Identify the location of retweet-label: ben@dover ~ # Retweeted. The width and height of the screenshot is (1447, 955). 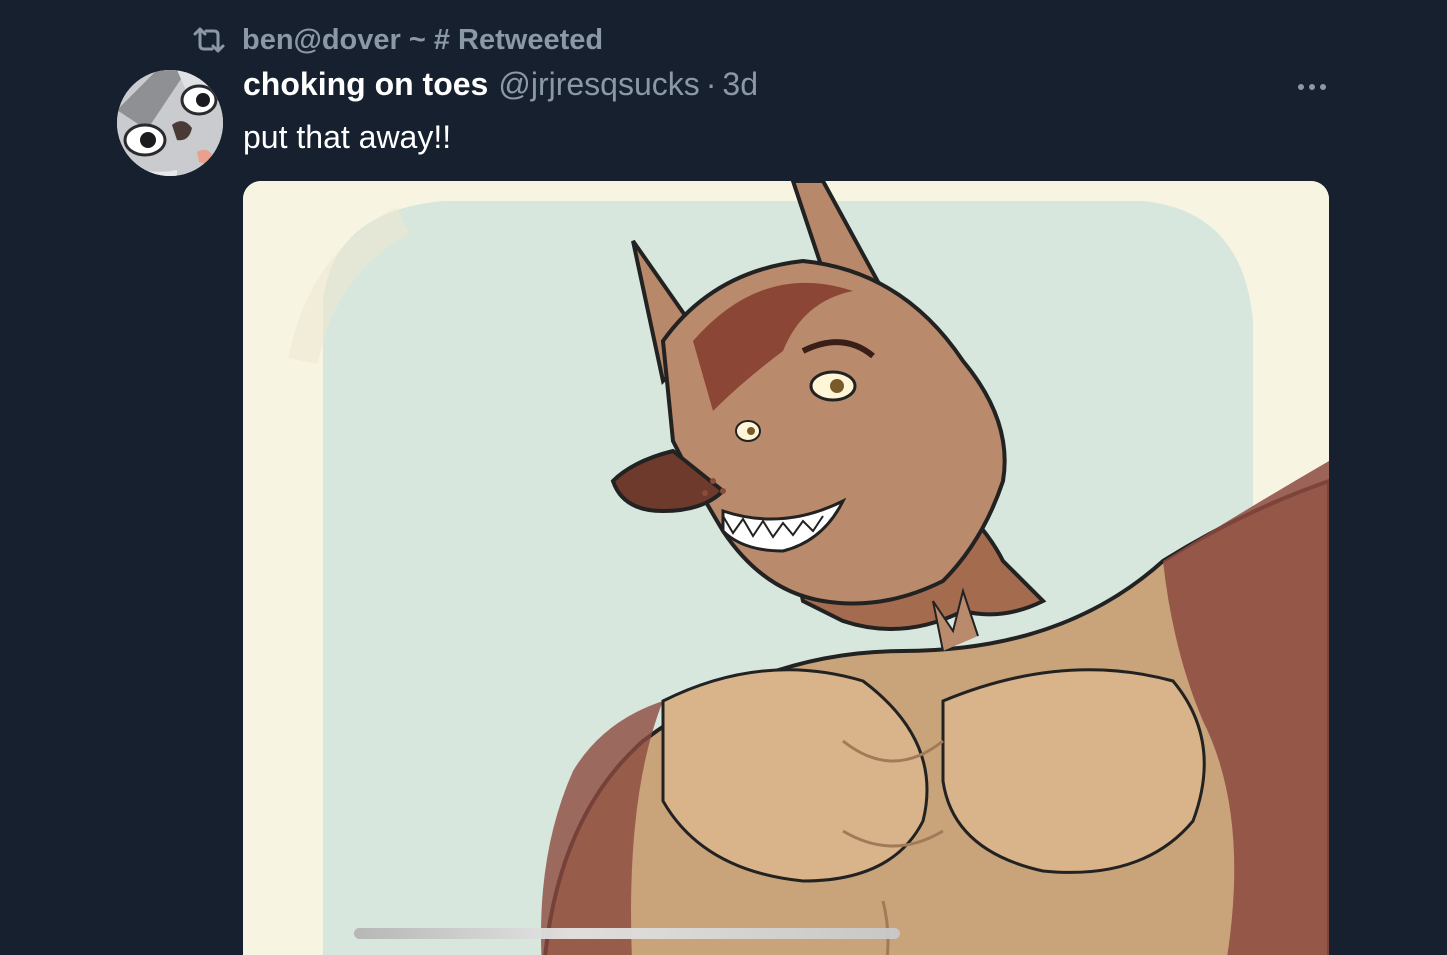
(423, 39).